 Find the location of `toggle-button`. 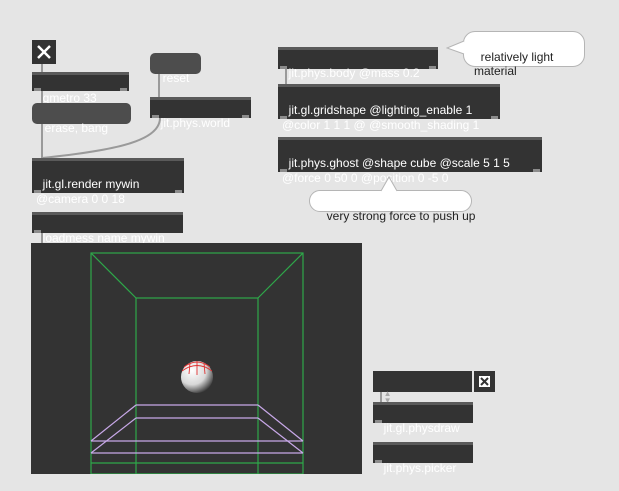

toggle-button is located at coordinates (44, 52).